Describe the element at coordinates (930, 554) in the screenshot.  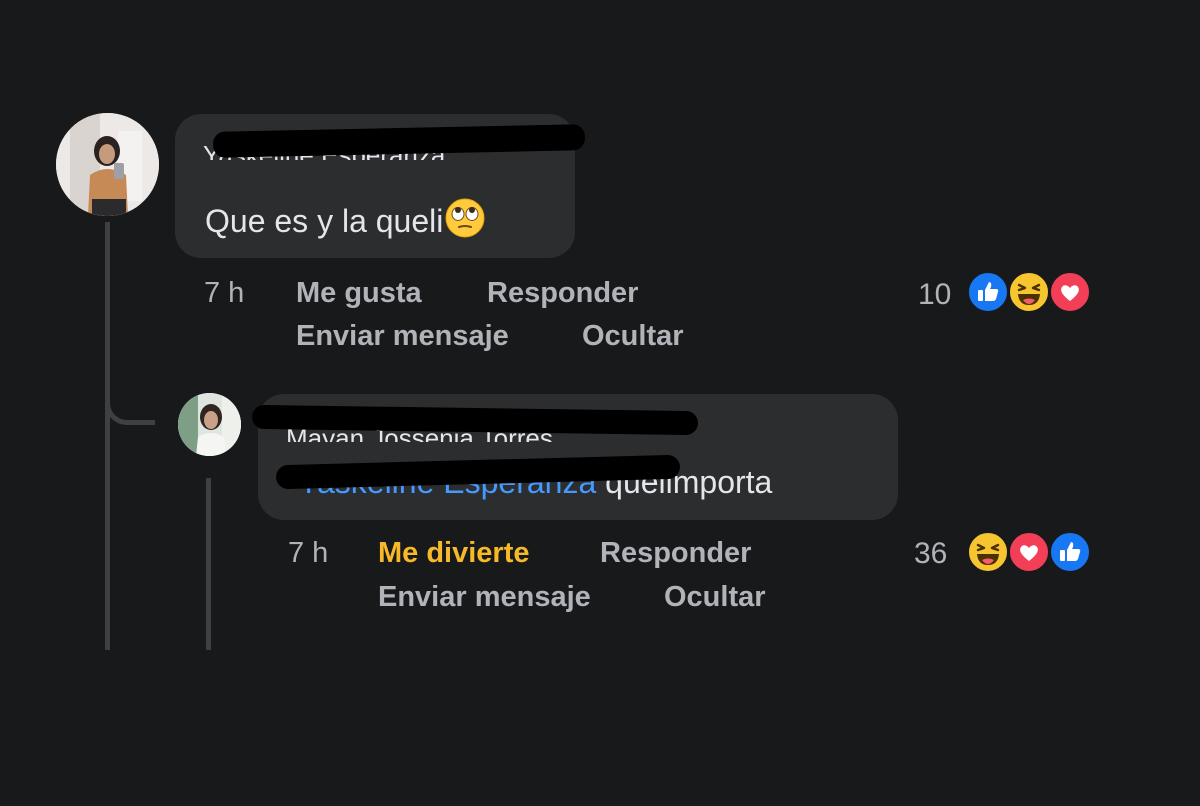
I see `reaction-count: 36` at that location.